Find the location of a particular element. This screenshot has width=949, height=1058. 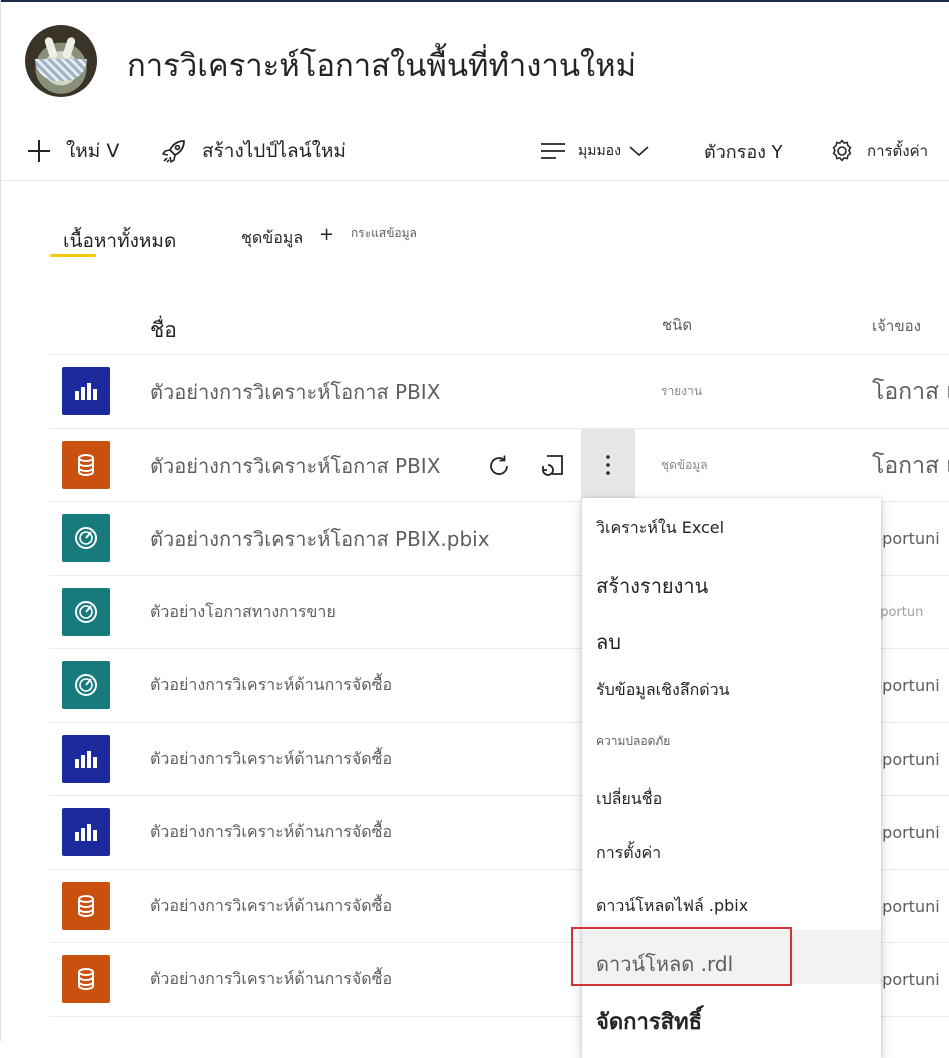

settings-label: การตั้งค่า is located at coordinates (898, 151).